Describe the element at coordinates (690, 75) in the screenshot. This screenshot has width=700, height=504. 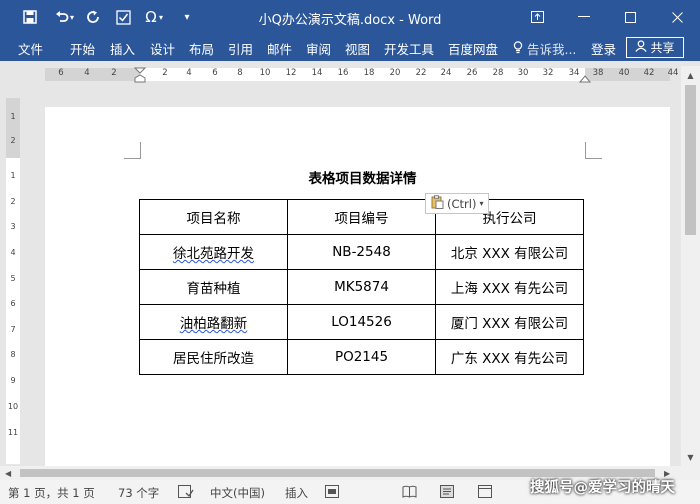
I see `scroll-up-icon: ▲` at that location.